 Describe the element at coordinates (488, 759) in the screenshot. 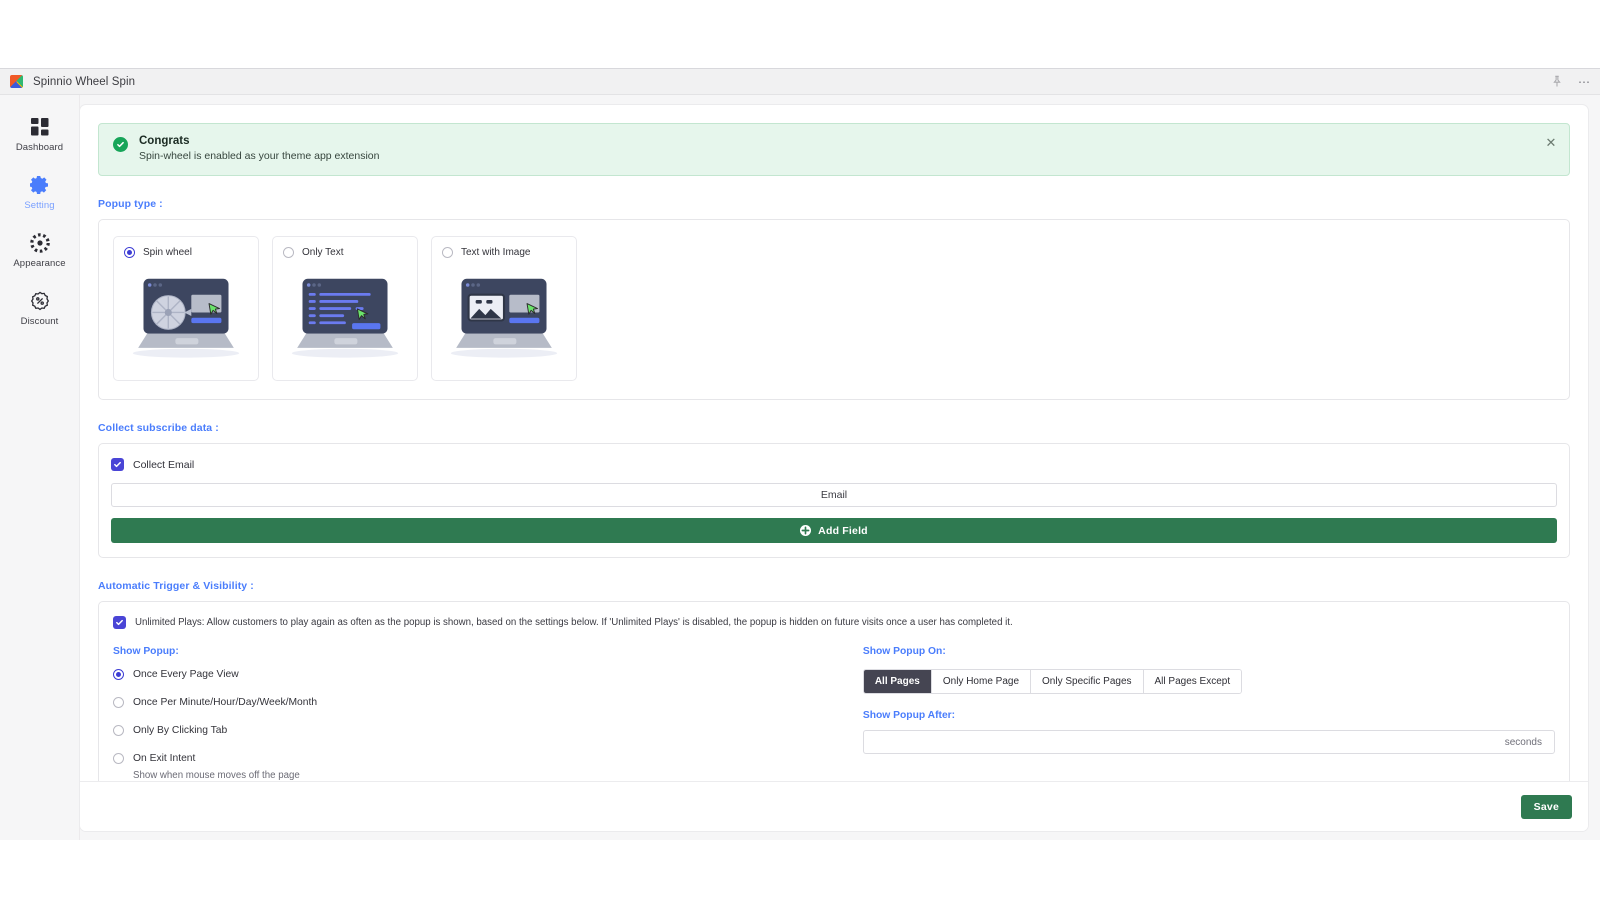

I see `show-popup-option-on-exit-intent: On Exit Intent` at that location.